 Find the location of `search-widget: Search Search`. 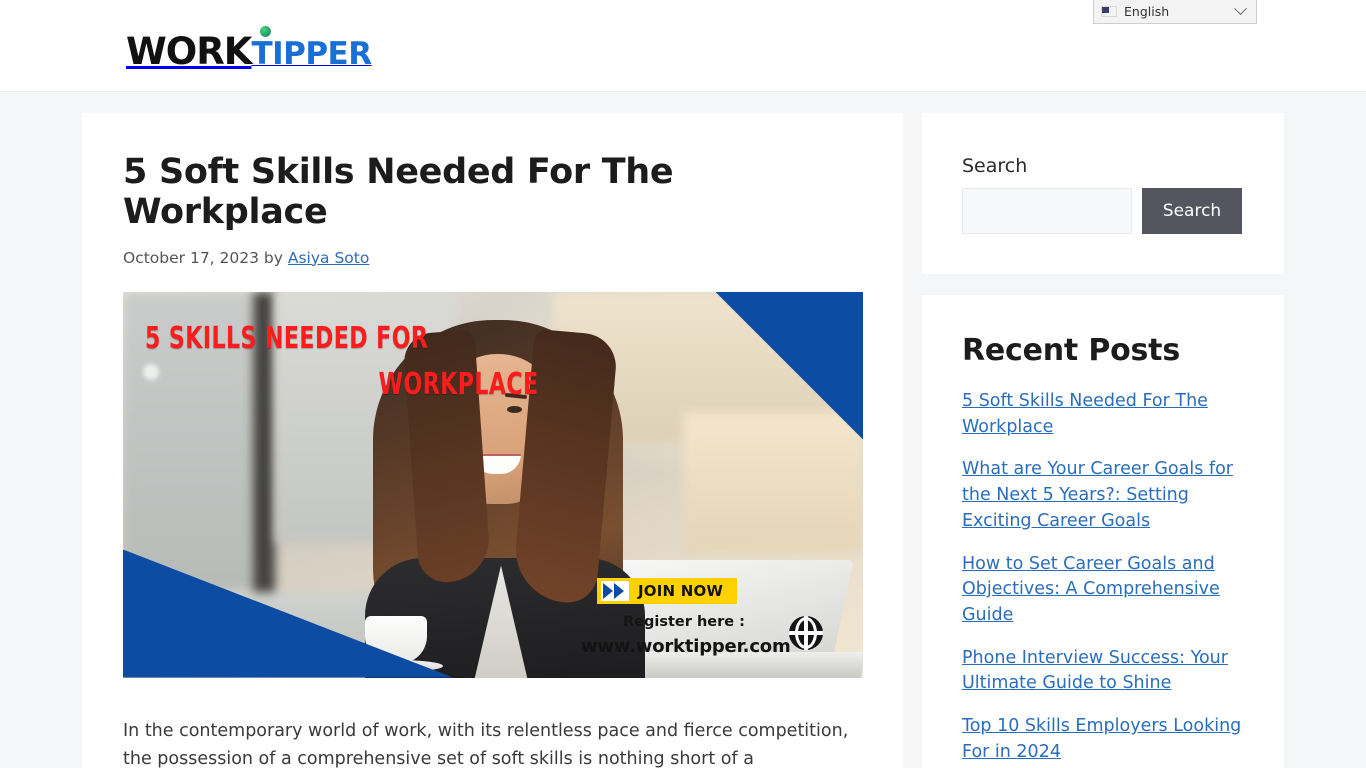

search-widget: Search Search is located at coordinates (1103, 193).